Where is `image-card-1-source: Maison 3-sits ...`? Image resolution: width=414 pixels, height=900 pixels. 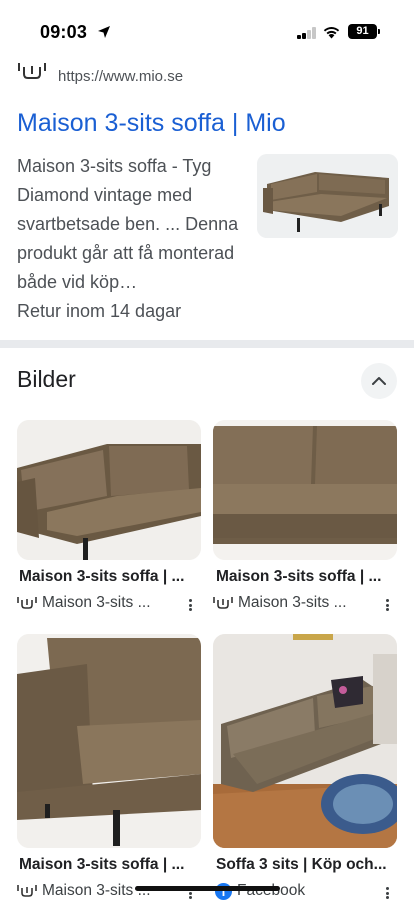 image-card-1-source: Maison 3-sits ... is located at coordinates (99, 603).